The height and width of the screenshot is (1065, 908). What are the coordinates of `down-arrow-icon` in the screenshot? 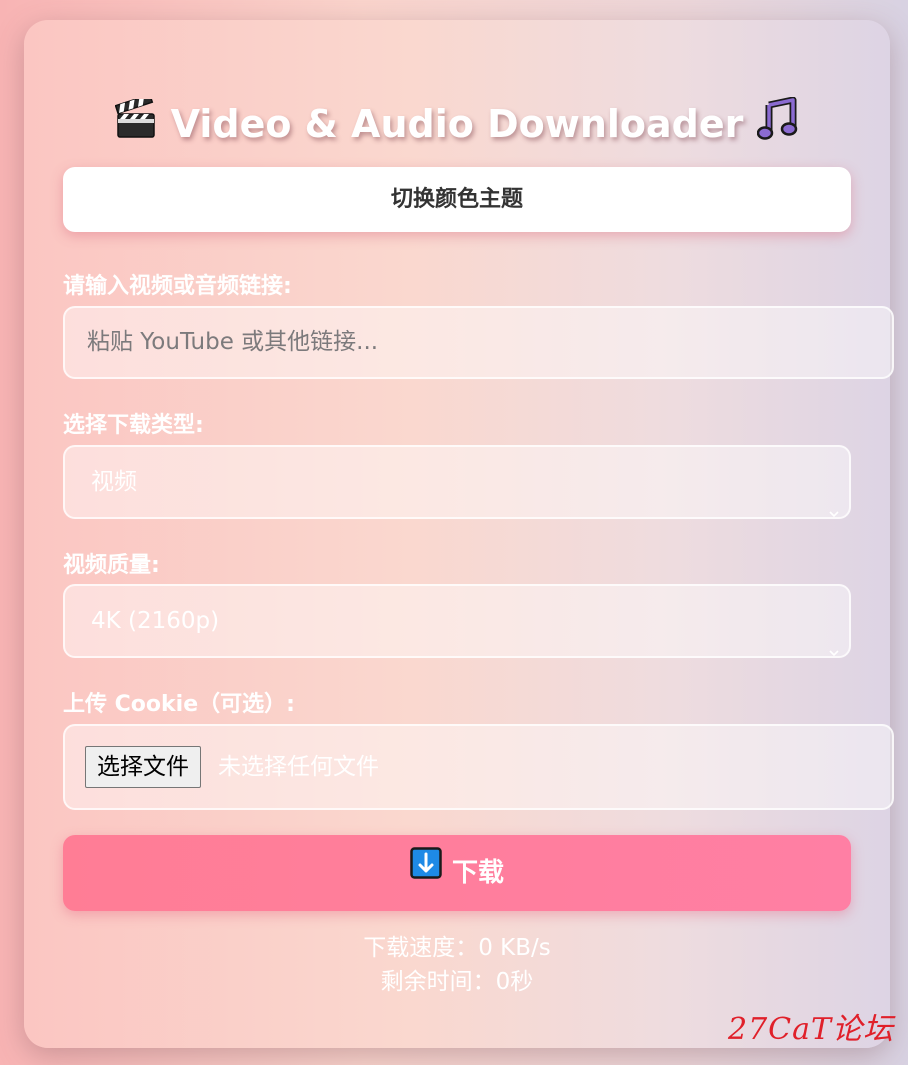 It's located at (426, 871).